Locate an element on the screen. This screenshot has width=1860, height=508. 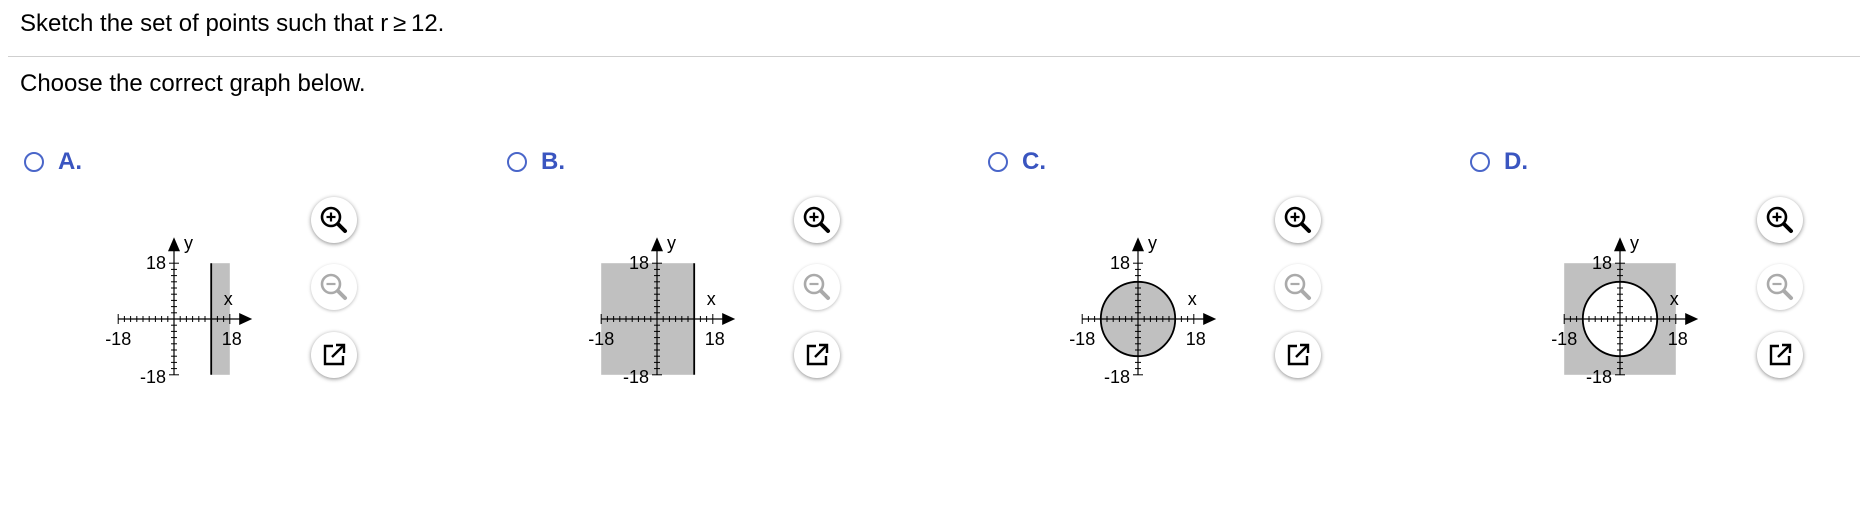
option-letter: B. is located at coordinates (553, 161).